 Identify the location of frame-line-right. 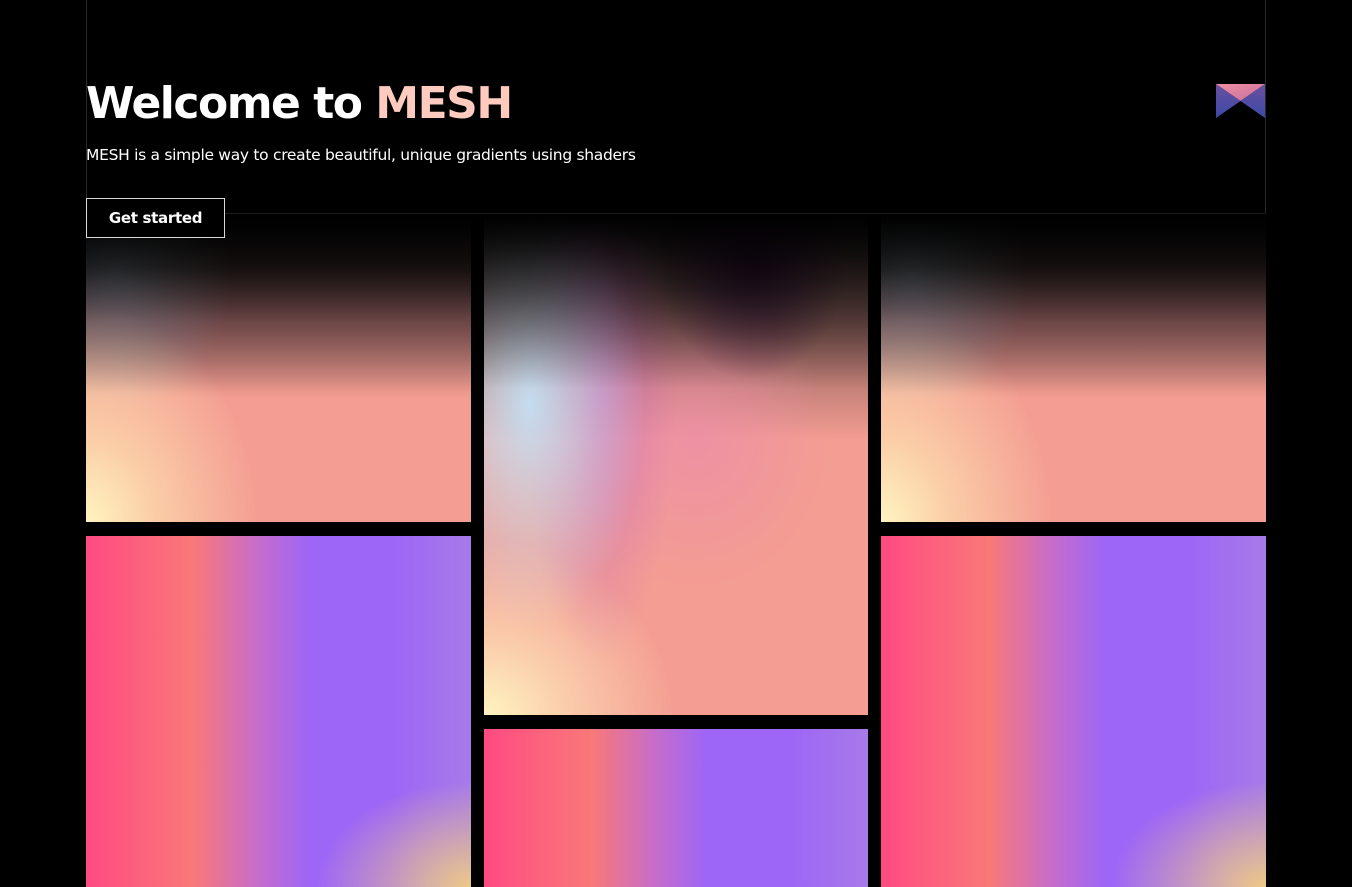
(1265, 107).